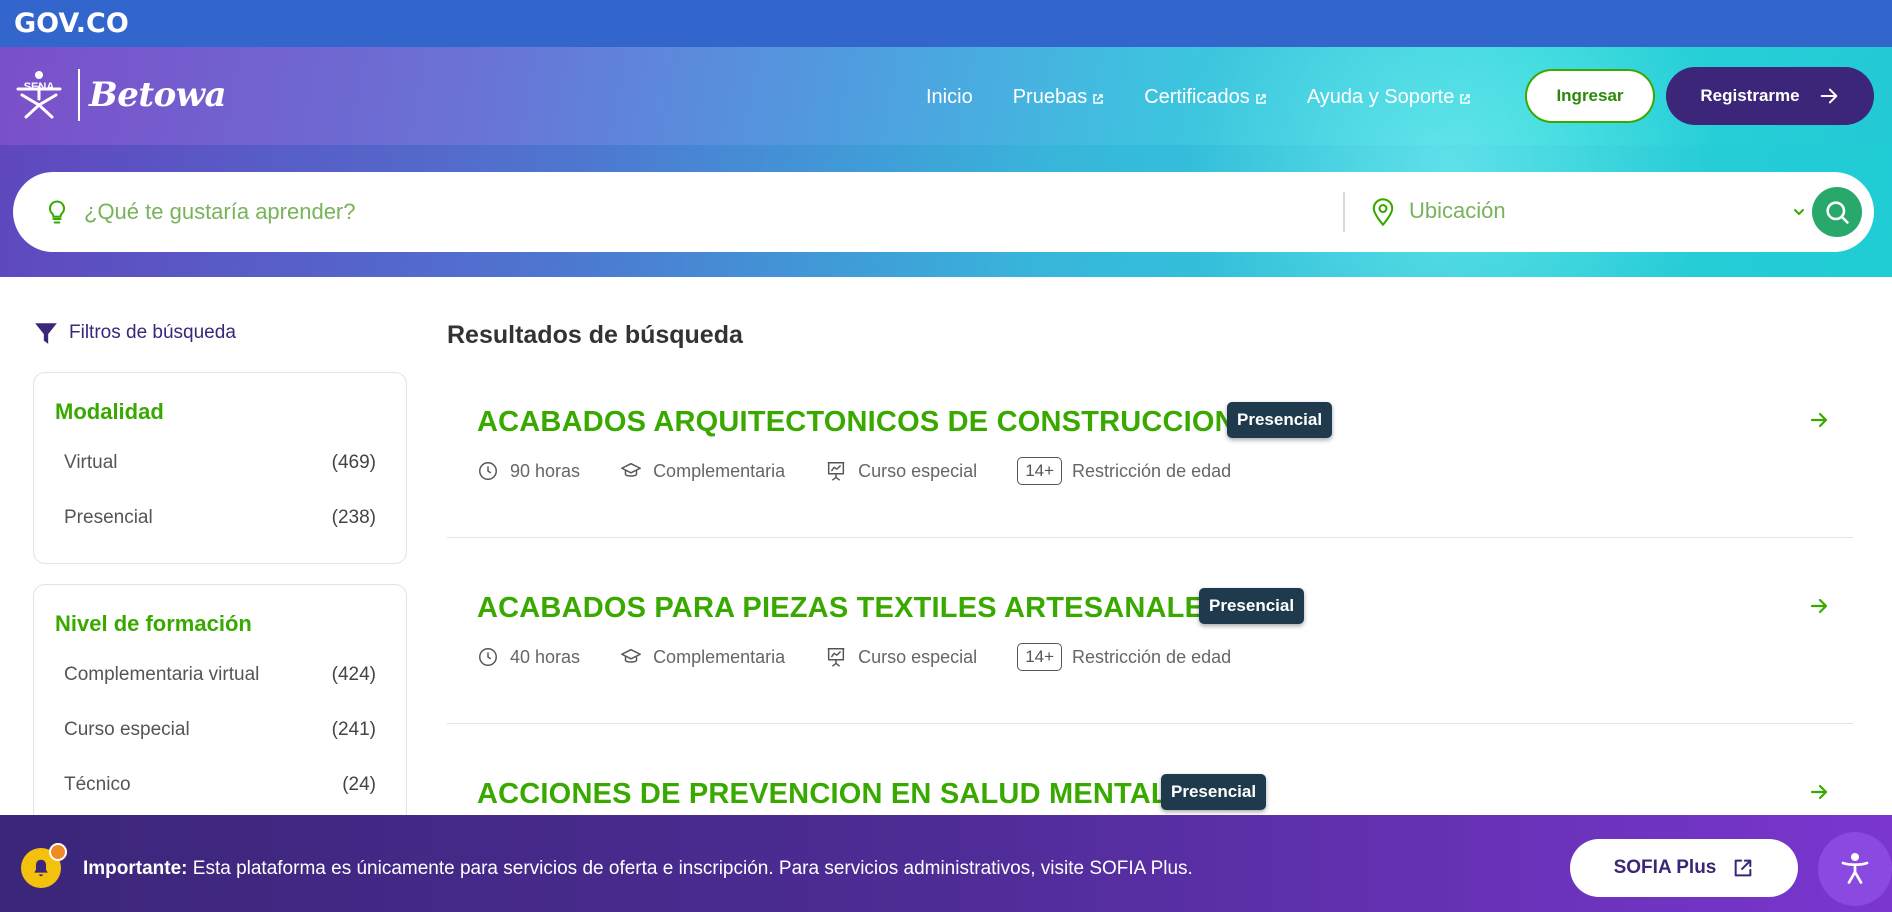 Image resolution: width=1892 pixels, height=912 pixels. Describe the element at coordinates (220, 785) in the screenshot. I see `filter-option-tecnico: Técnico (24)` at that location.